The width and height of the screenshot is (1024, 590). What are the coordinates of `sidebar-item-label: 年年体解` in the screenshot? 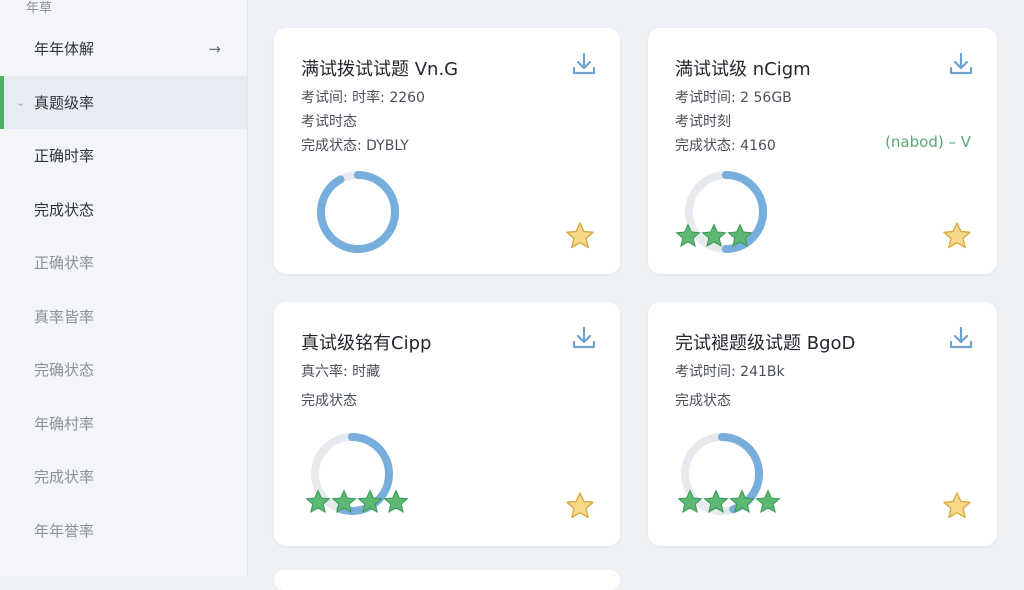 It's located at (64, 49).